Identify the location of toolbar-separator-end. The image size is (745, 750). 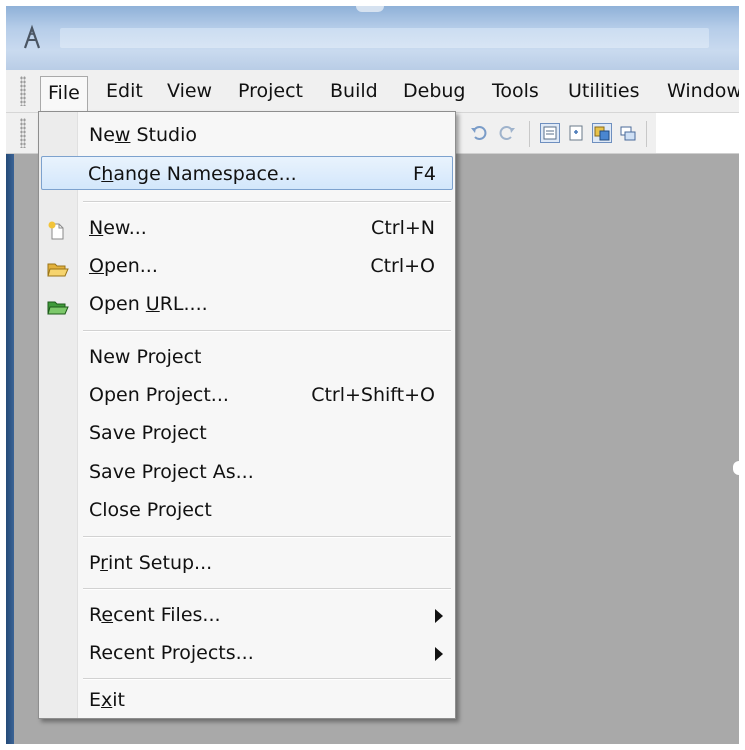
(646, 134).